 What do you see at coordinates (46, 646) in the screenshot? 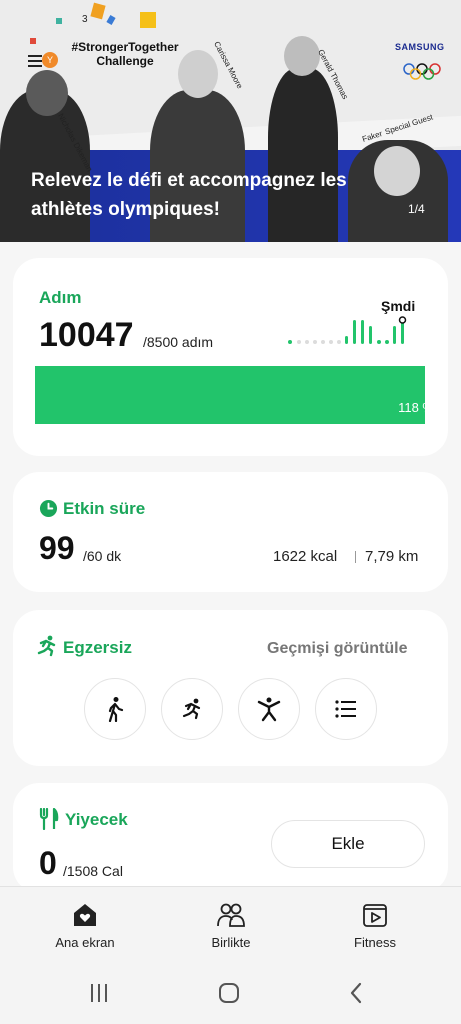
I see `runner-icon` at bounding box center [46, 646].